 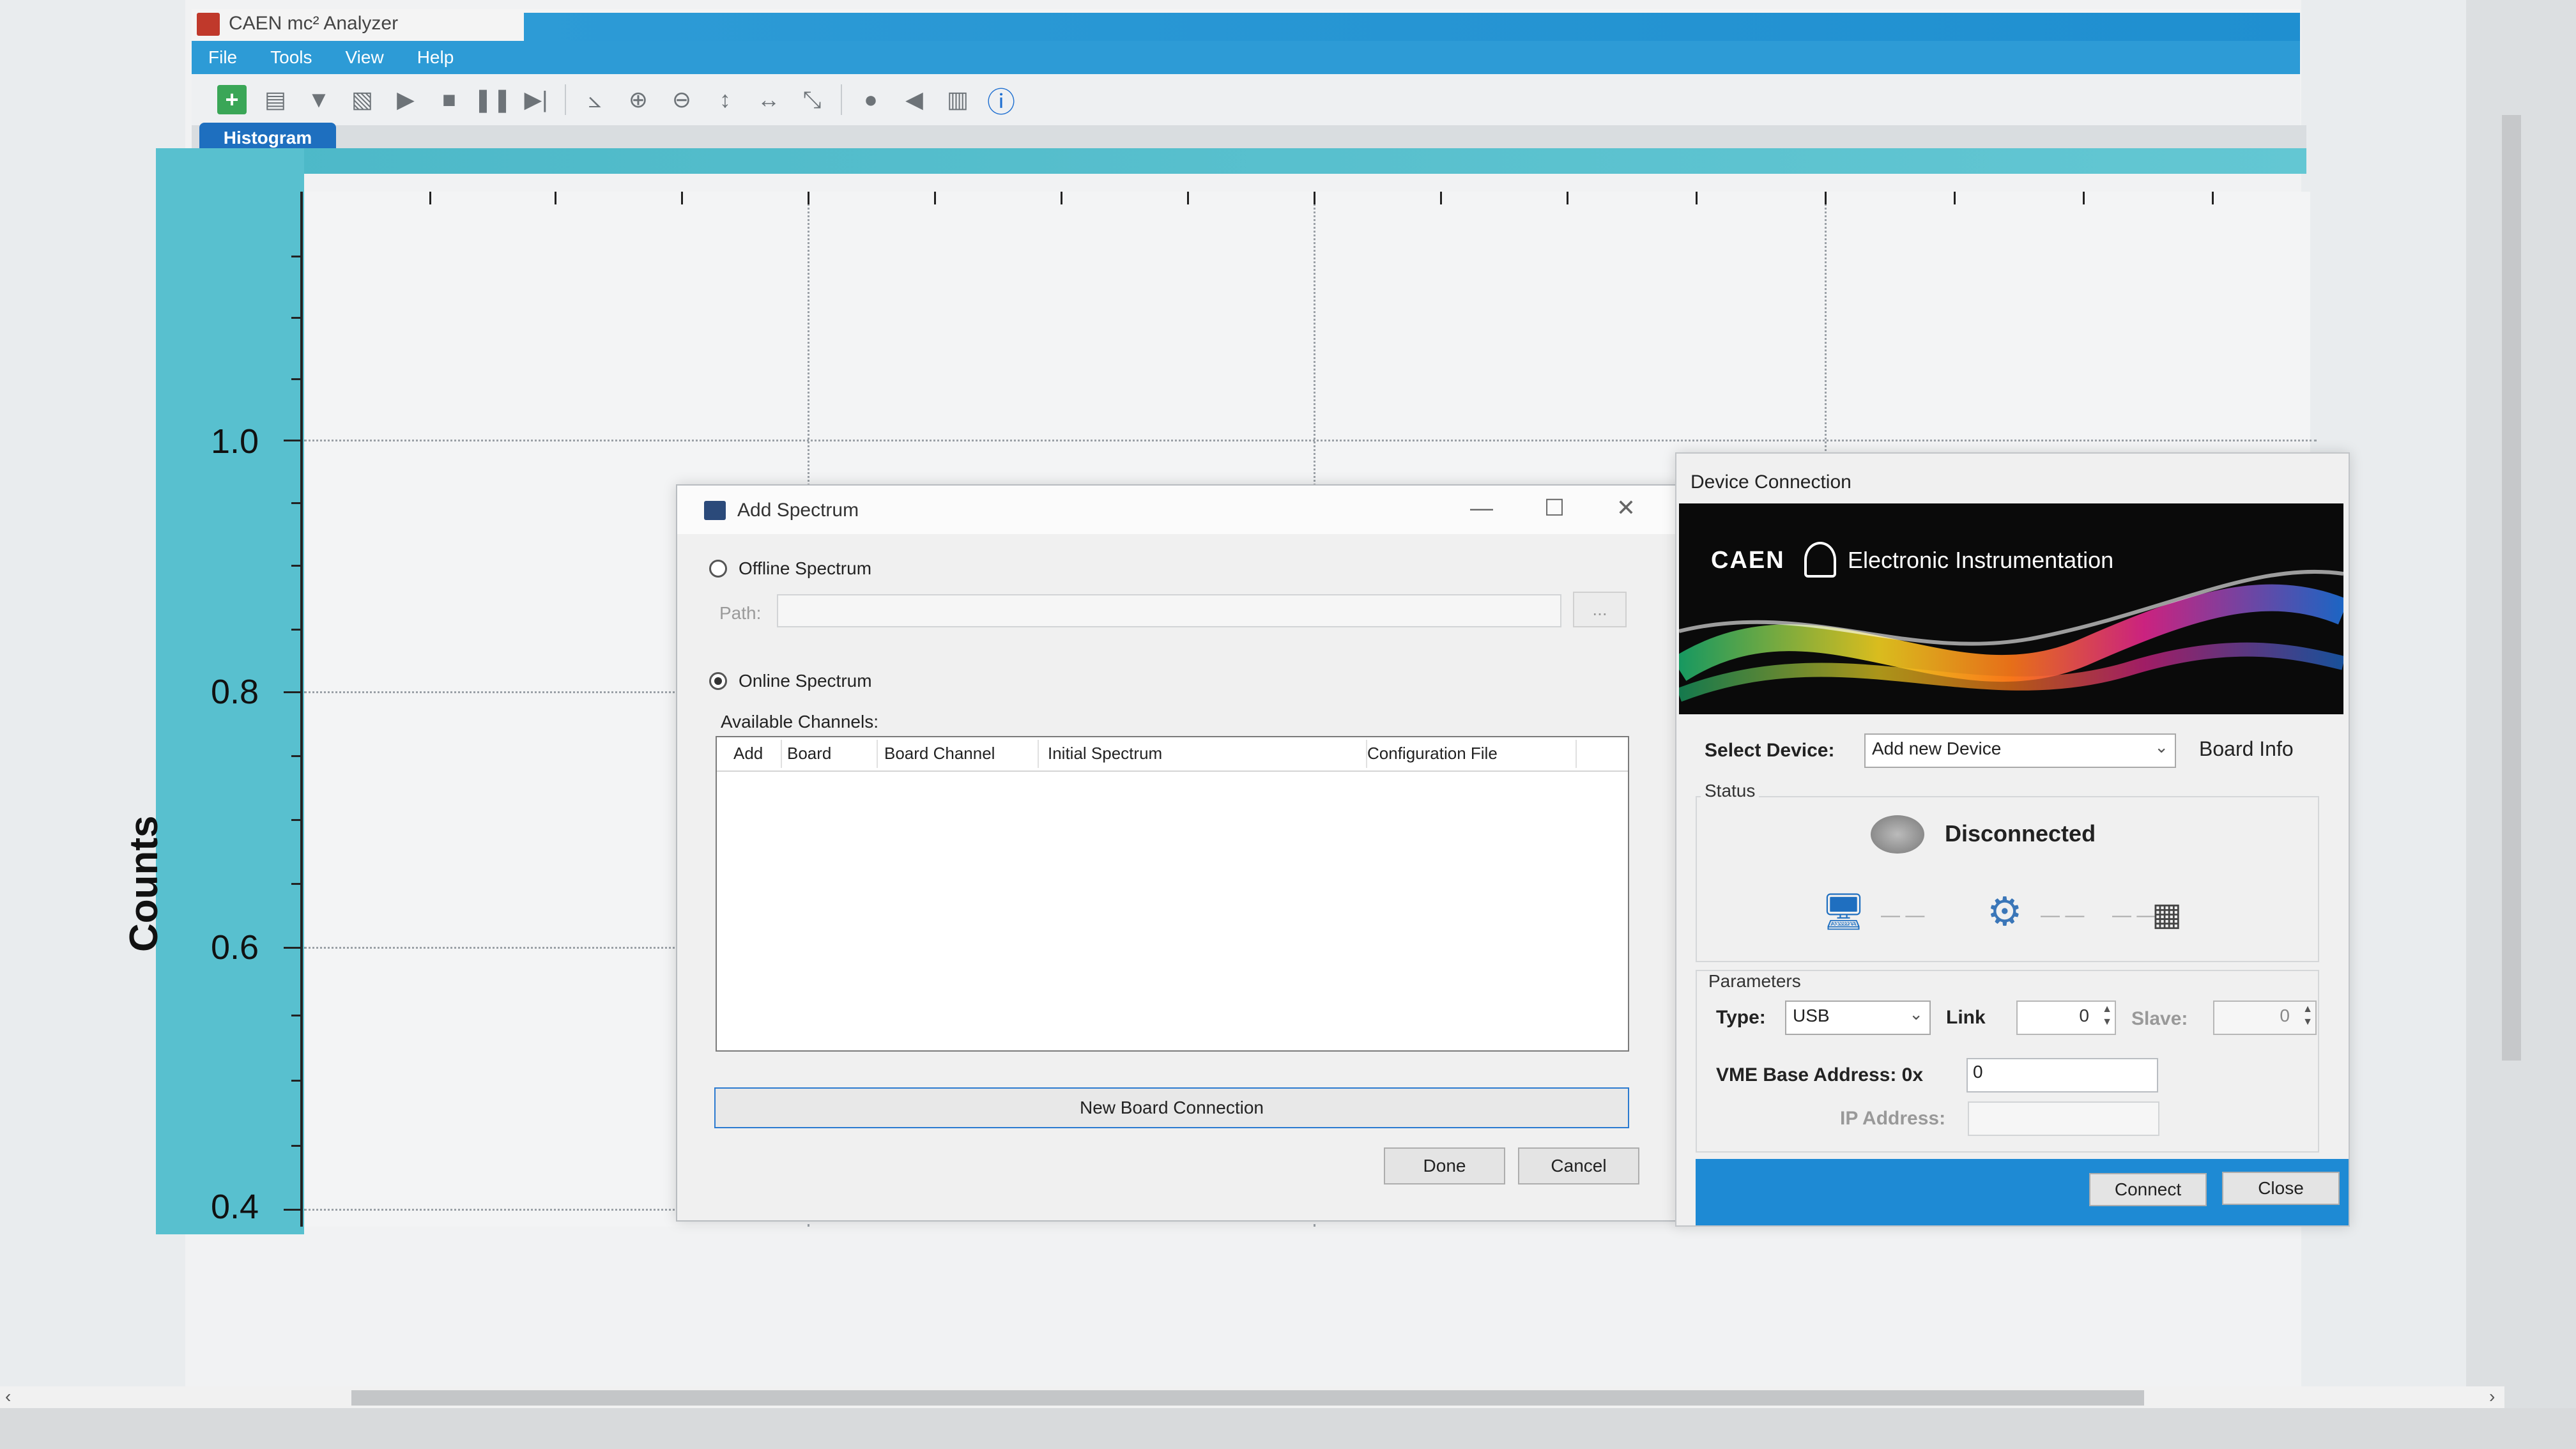 I want to click on scrollbar-thumb, so click(x=1247, y=1398).